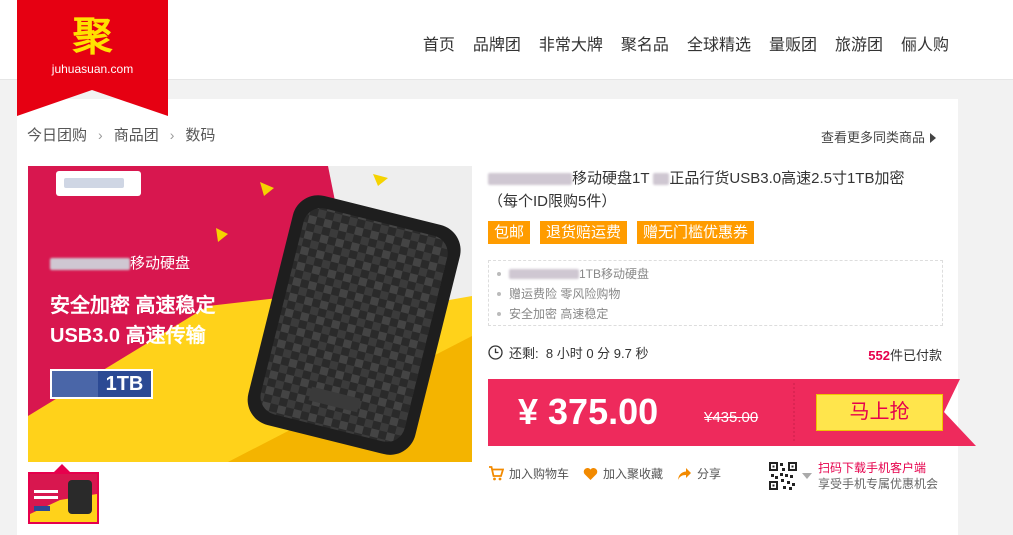  Describe the element at coordinates (696, 190) in the screenshot. I see `product-title: 移动硬盘1T 正品行货USB3.0高速2.5寸1TB加密 （每个ID限购5件）` at that location.